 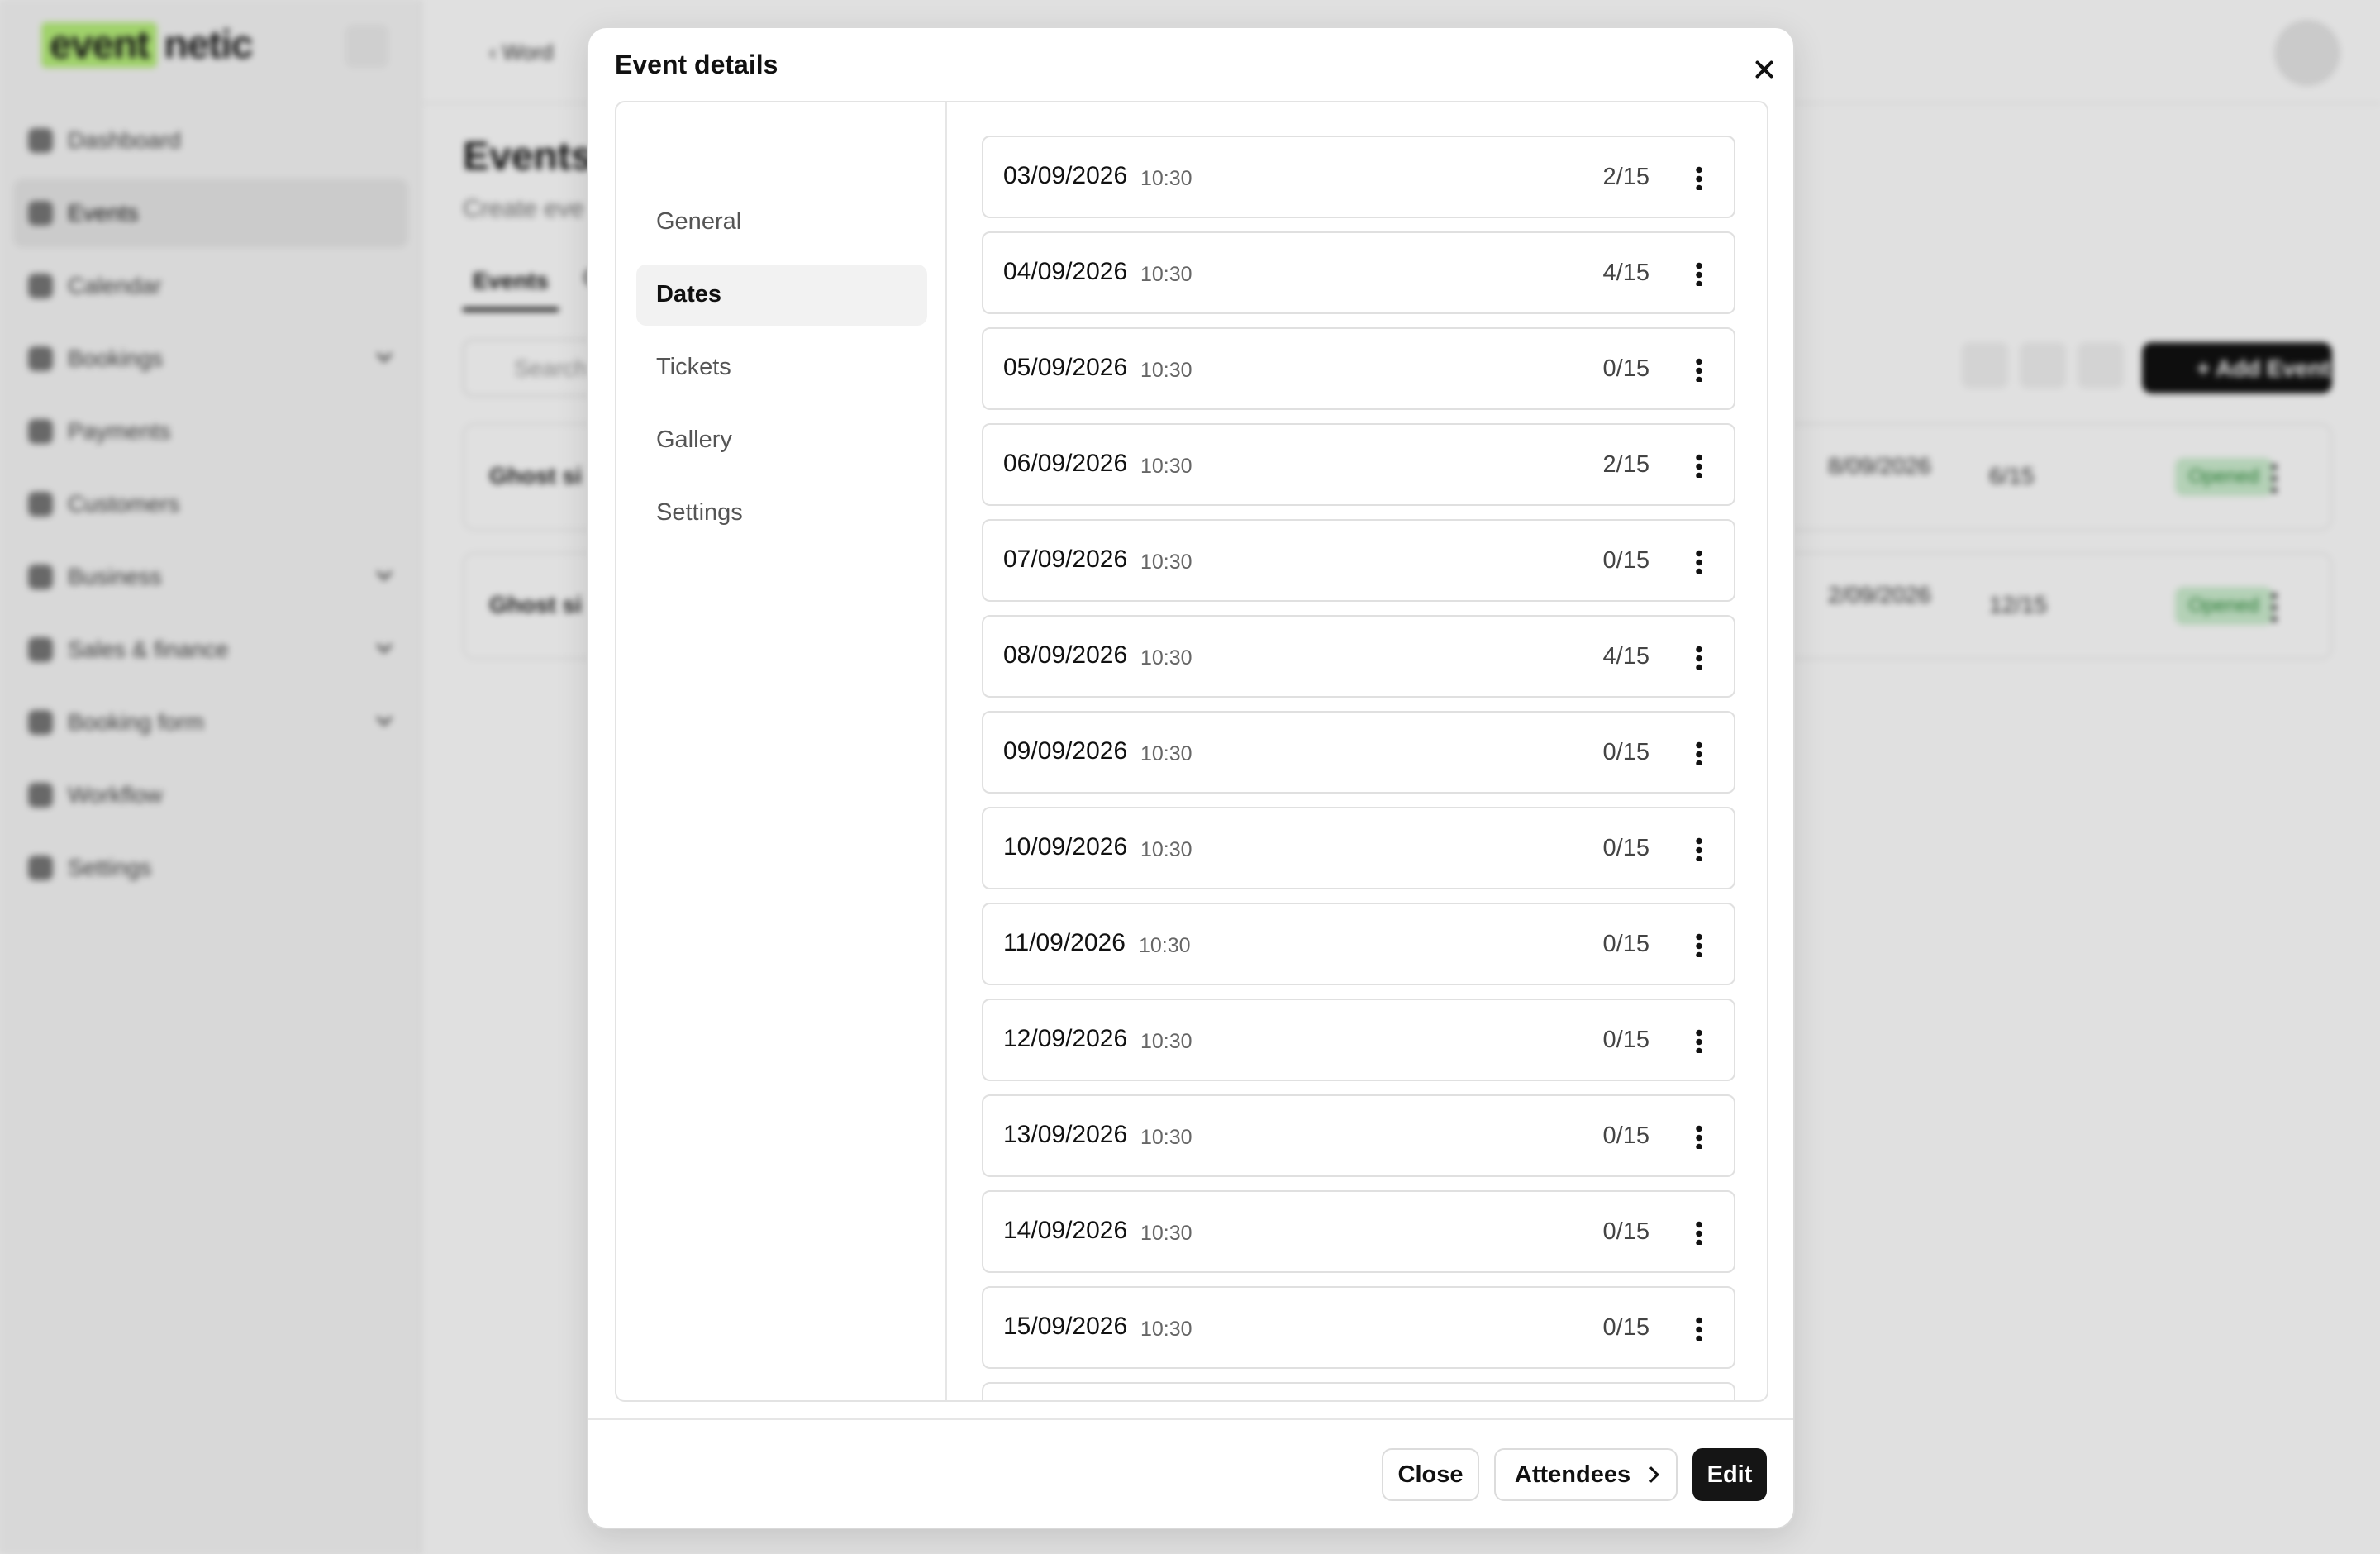 I want to click on date-row: 04/09/2026 10:30 4/15, so click(x=1358, y=272).